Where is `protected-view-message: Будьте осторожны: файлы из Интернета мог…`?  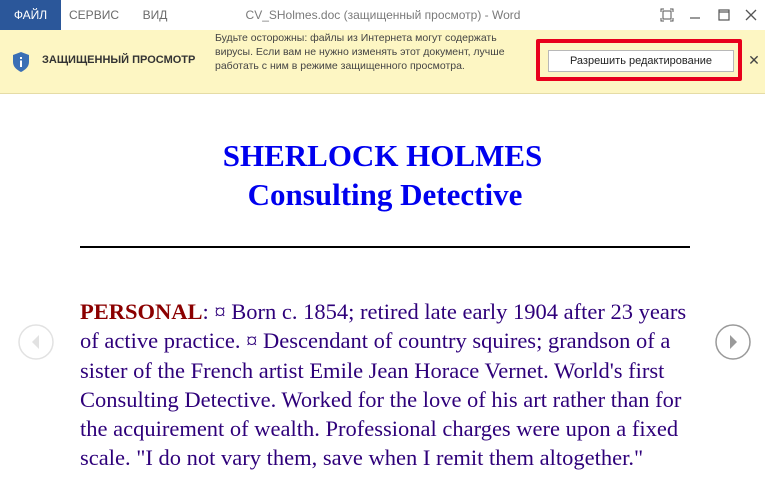 protected-view-message: Будьте осторожны: файлы из Интернета мог… is located at coordinates (360, 52).